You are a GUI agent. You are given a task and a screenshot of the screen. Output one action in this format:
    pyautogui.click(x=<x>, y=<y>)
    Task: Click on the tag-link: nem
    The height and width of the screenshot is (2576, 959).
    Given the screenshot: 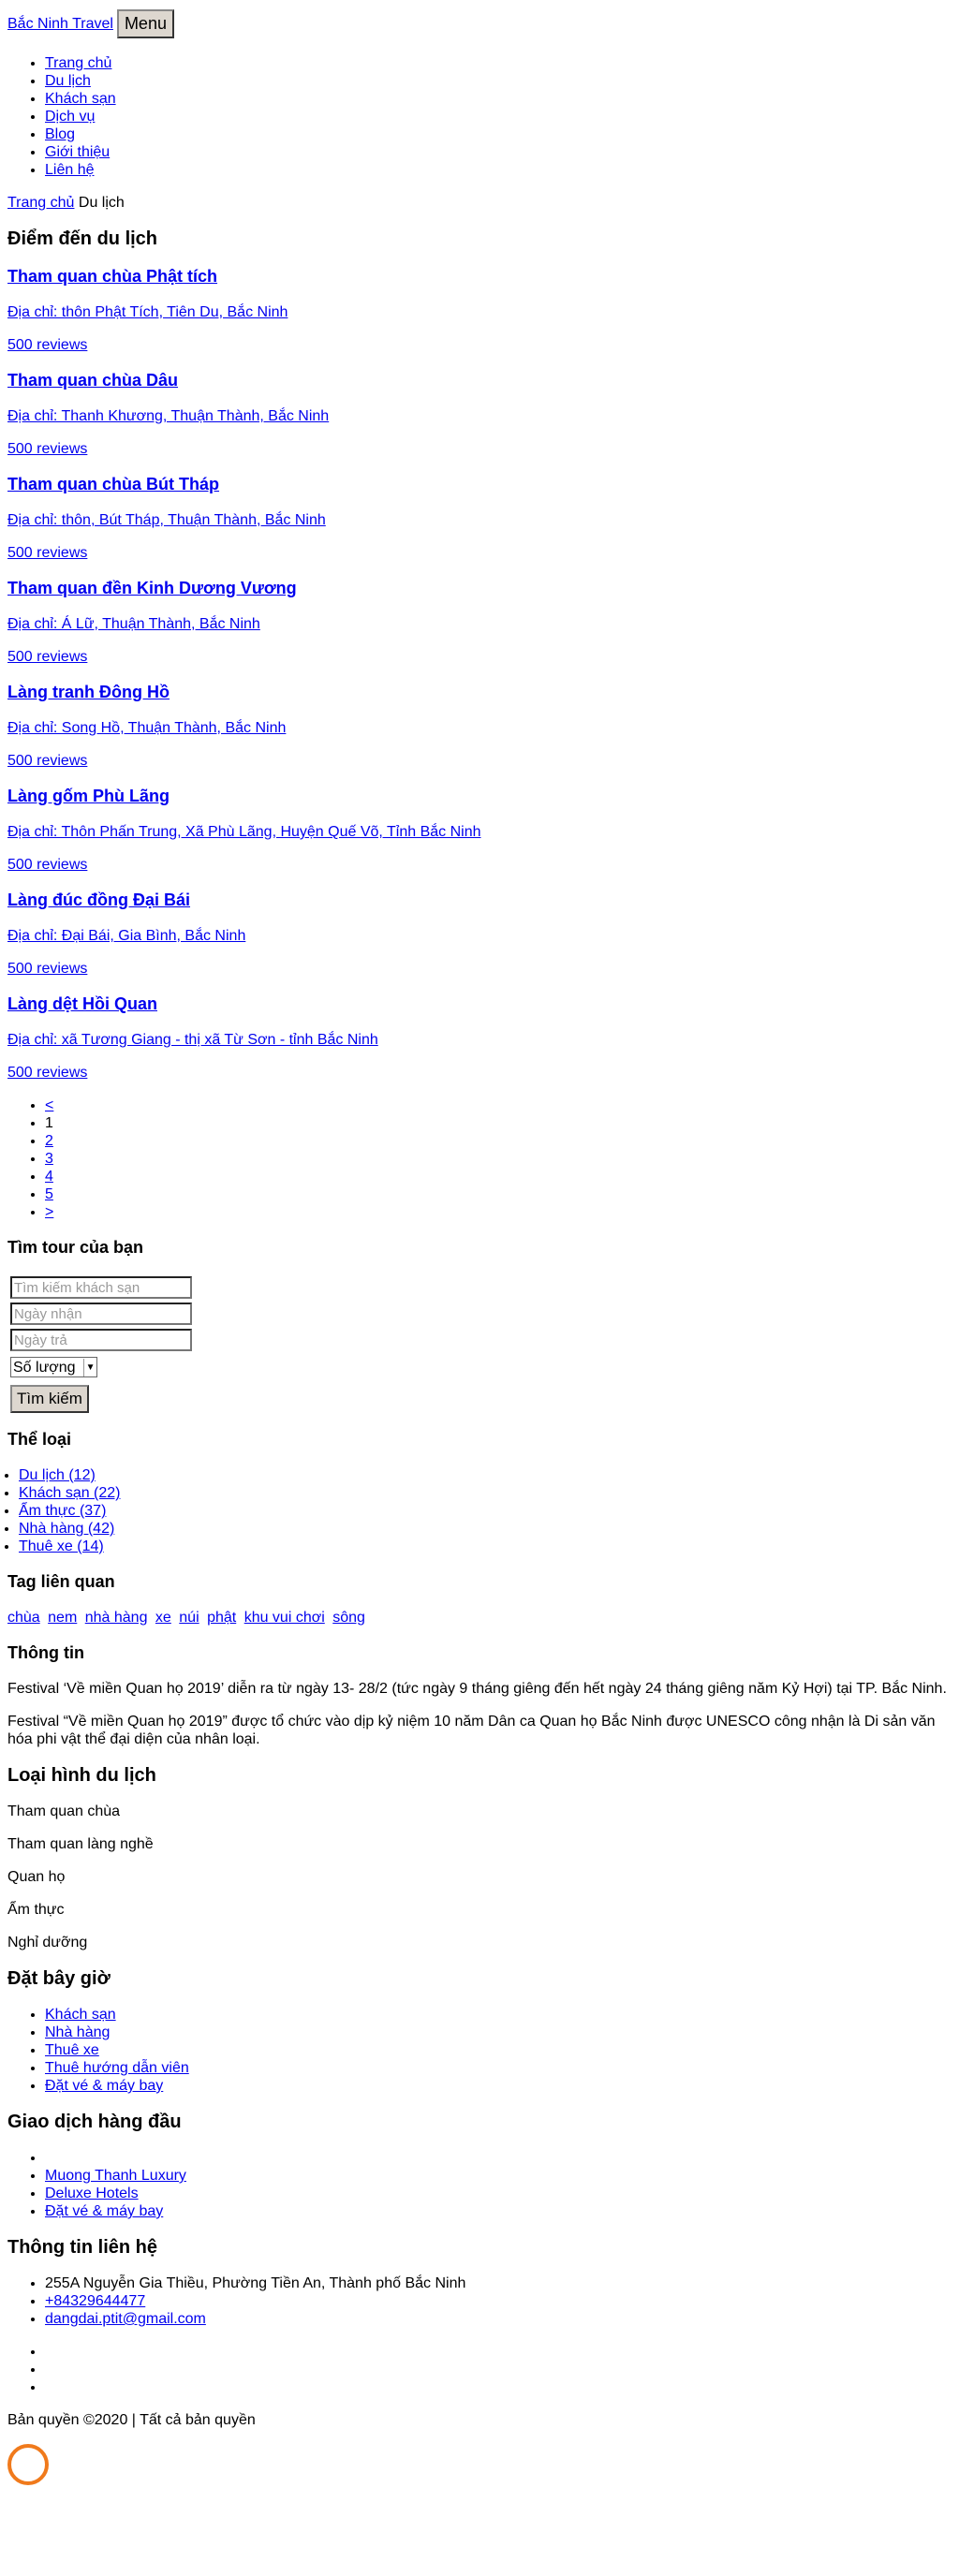 What is the action you would take?
    pyautogui.click(x=62, y=1618)
    